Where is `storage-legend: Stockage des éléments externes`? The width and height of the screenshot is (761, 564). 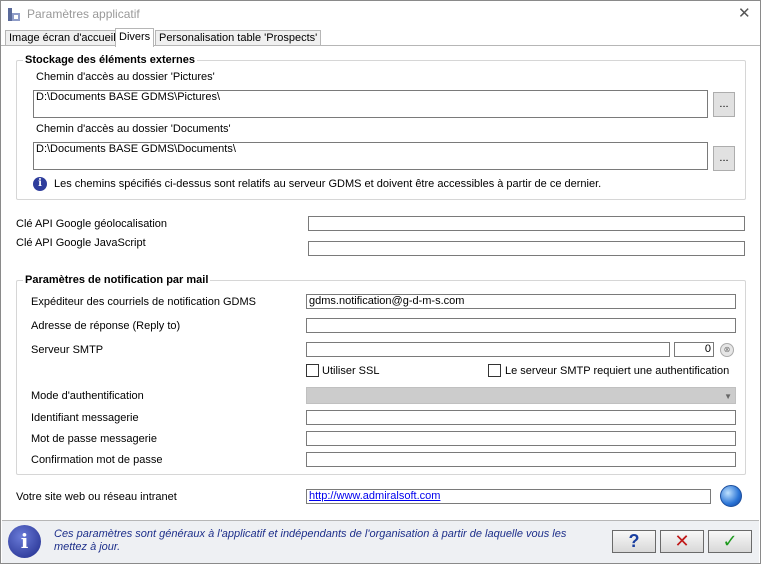 storage-legend: Stockage des éléments externes is located at coordinates (110, 60).